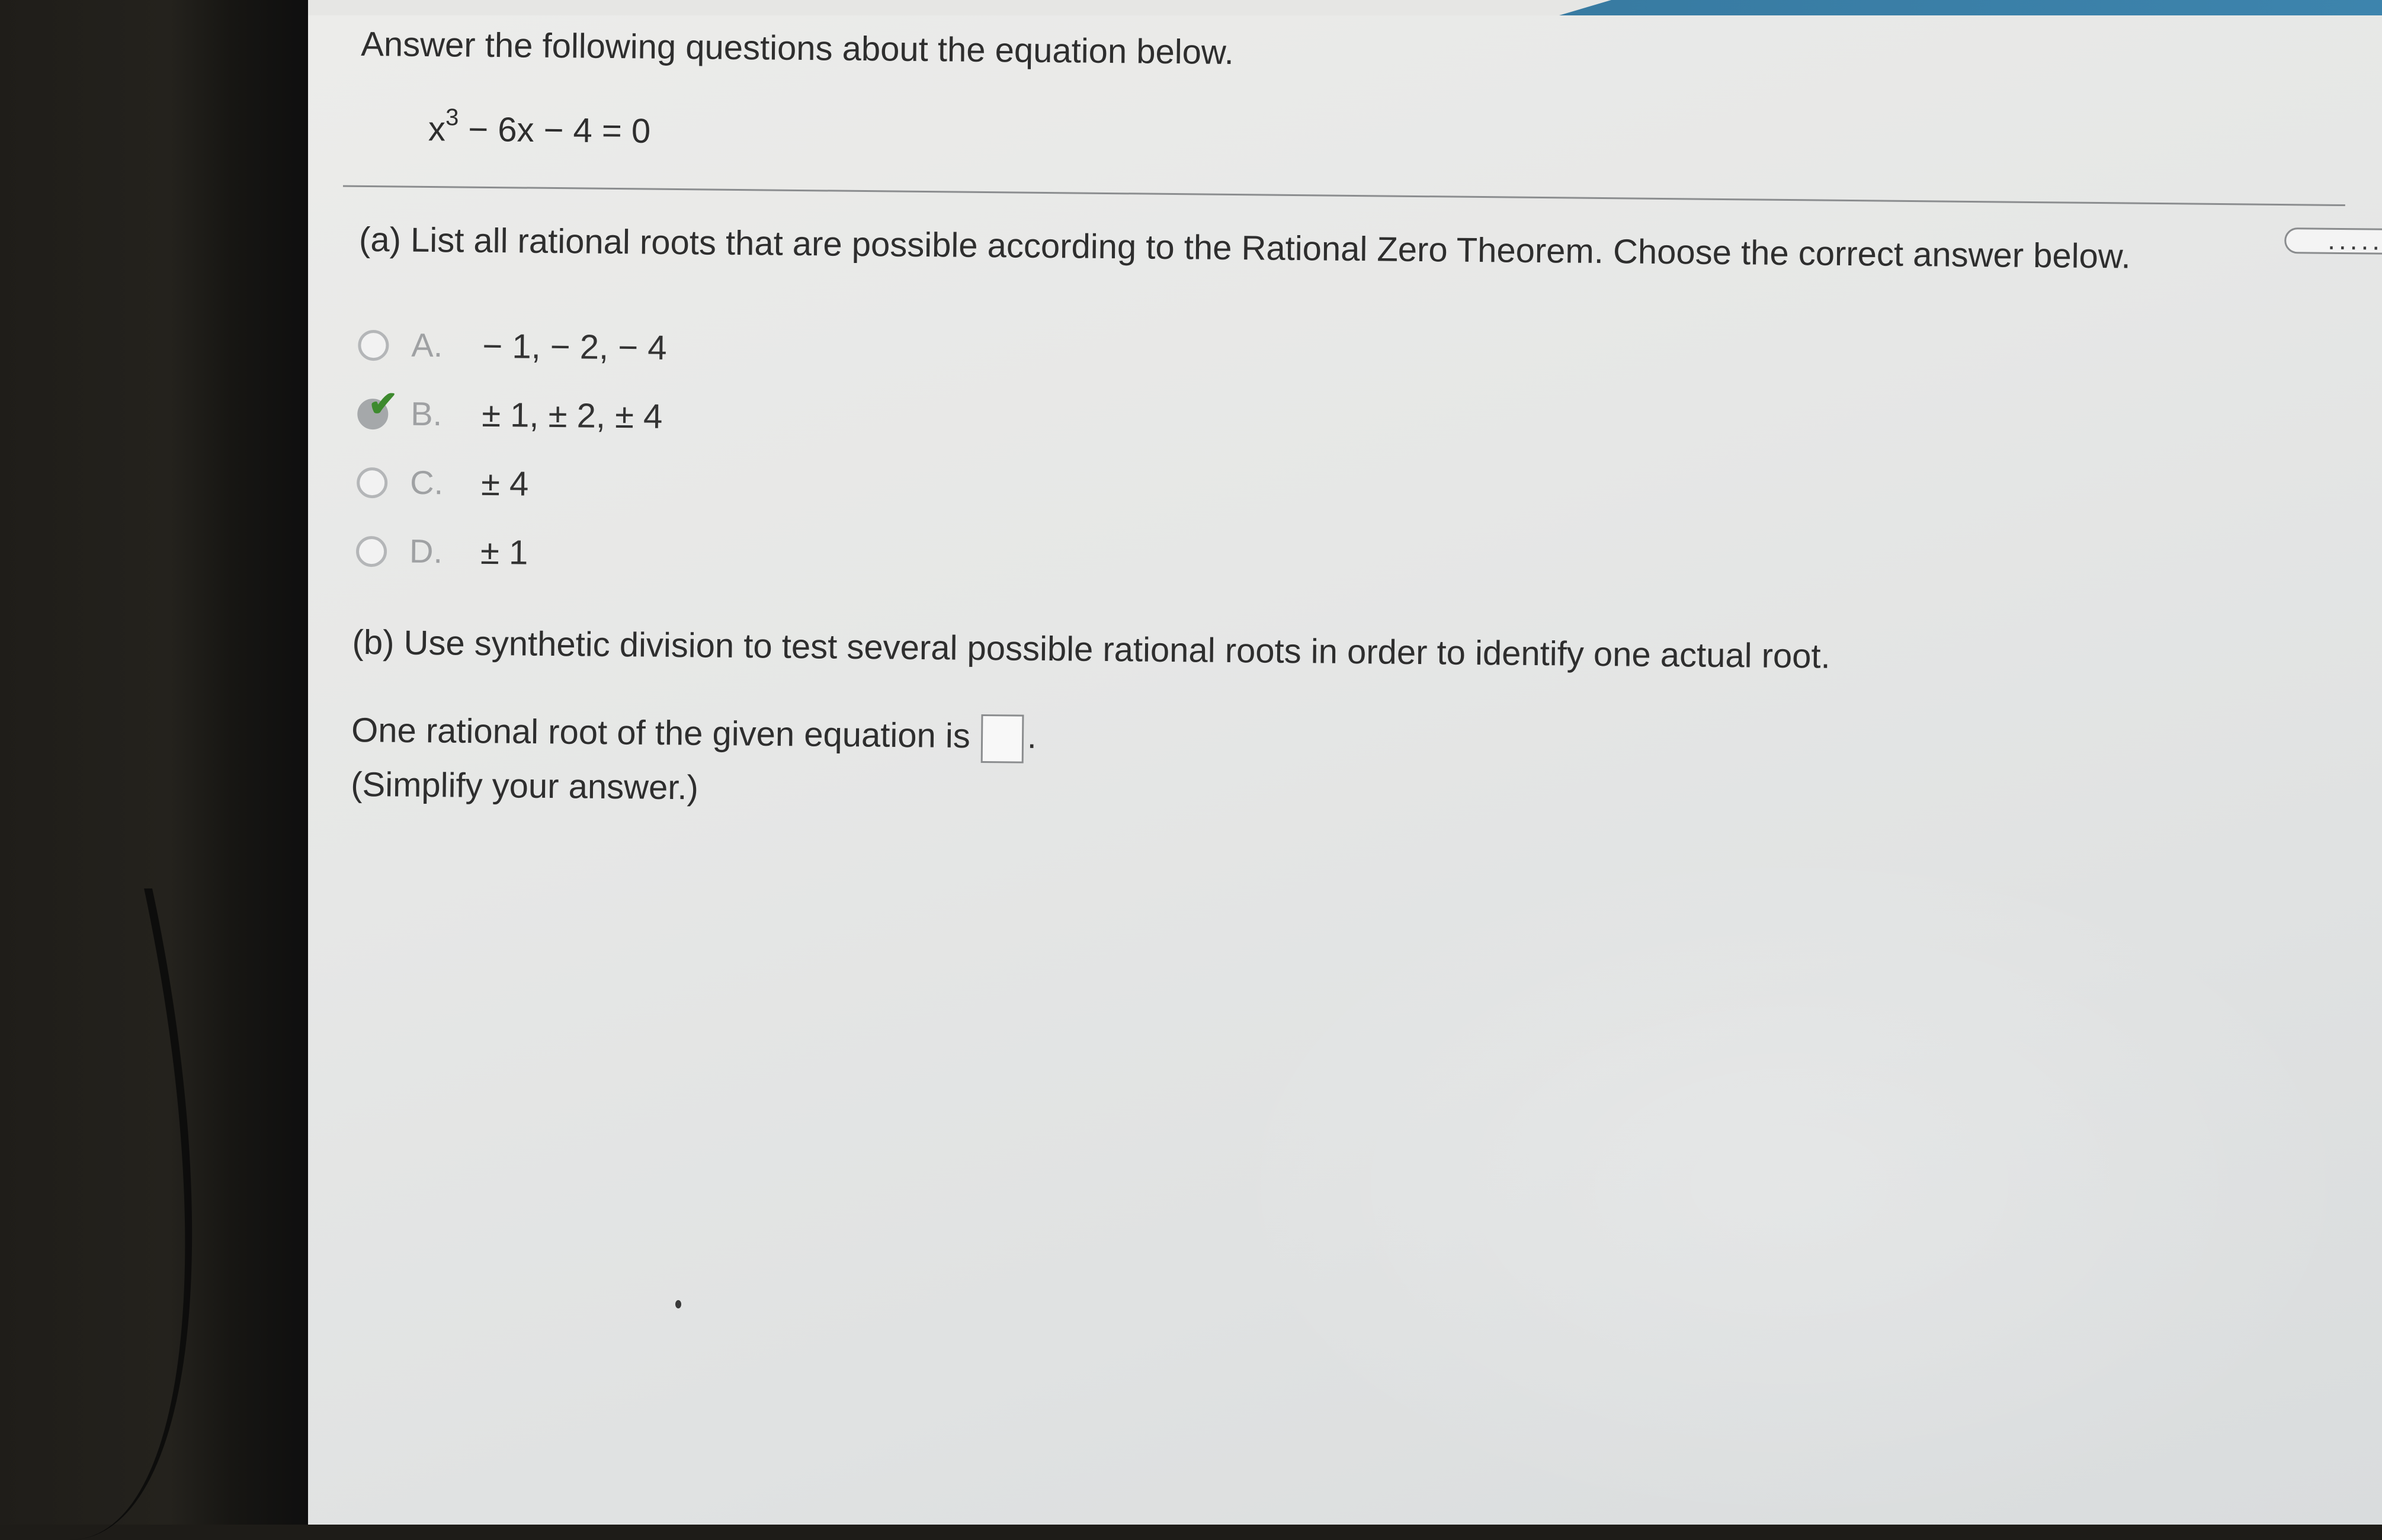 The image size is (2382, 1540). What do you see at coordinates (427, 413) in the screenshot?
I see `choice-b-letter: B.` at bounding box center [427, 413].